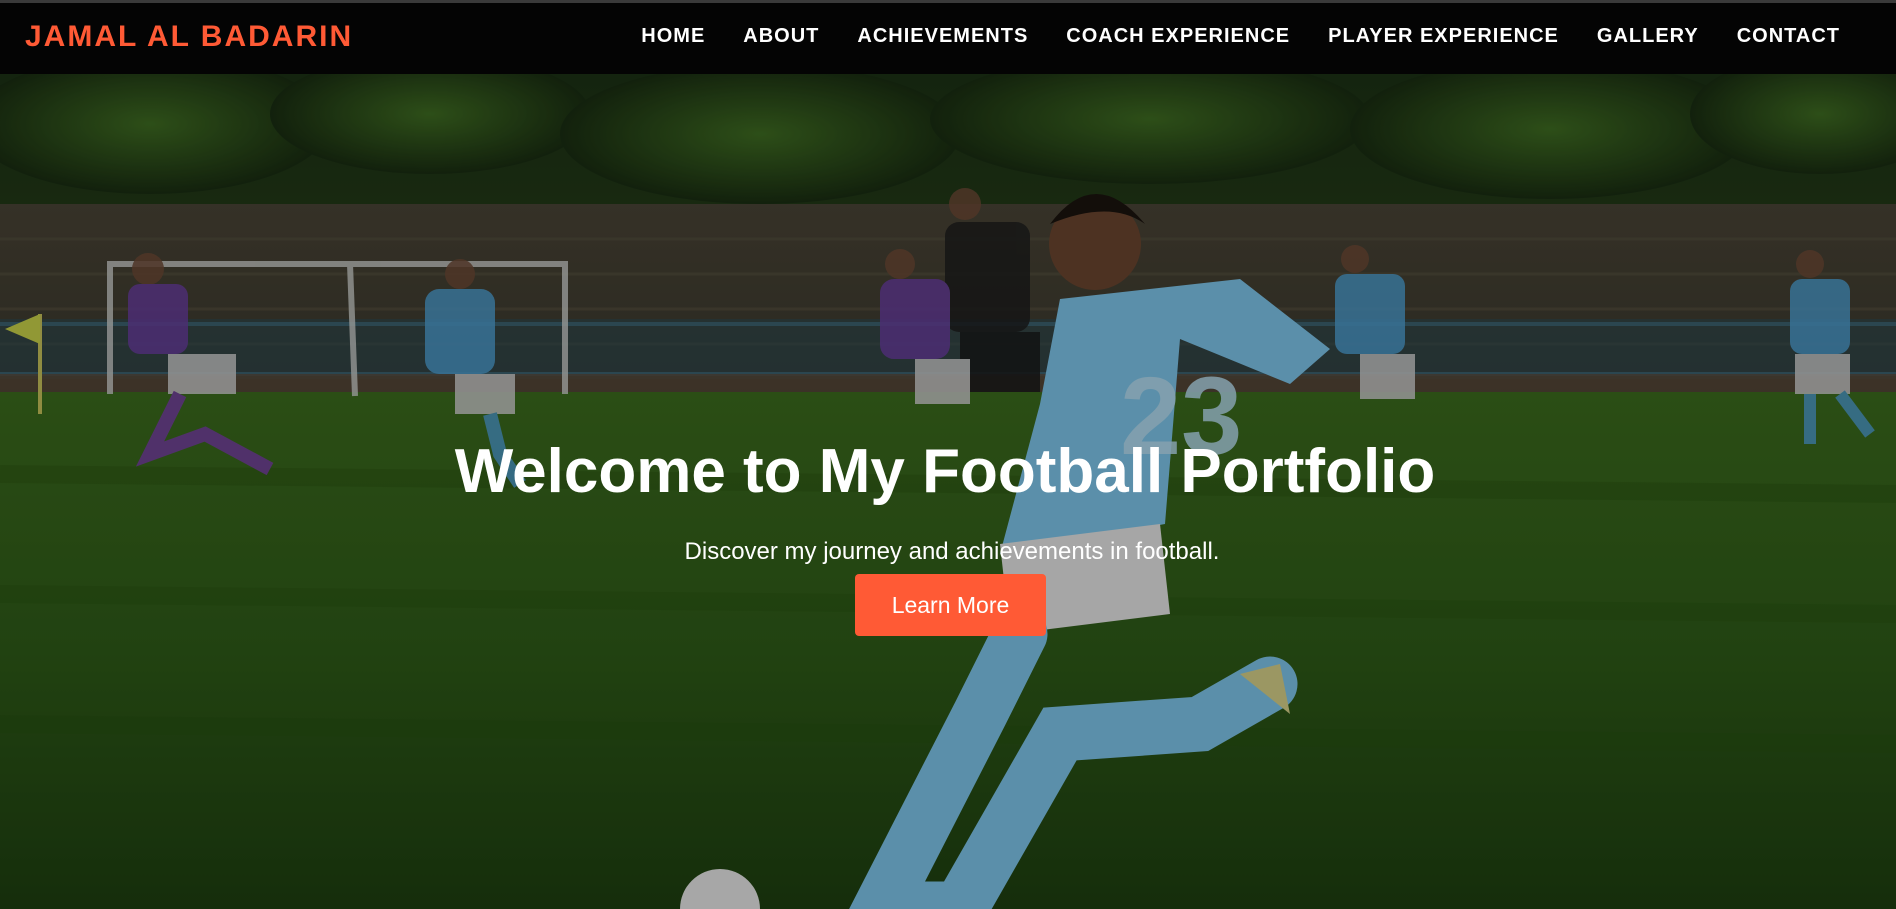 This screenshot has width=1896, height=909. What do you see at coordinates (1788, 36) in the screenshot?
I see `nav-item-contact: CONTACT` at bounding box center [1788, 36].